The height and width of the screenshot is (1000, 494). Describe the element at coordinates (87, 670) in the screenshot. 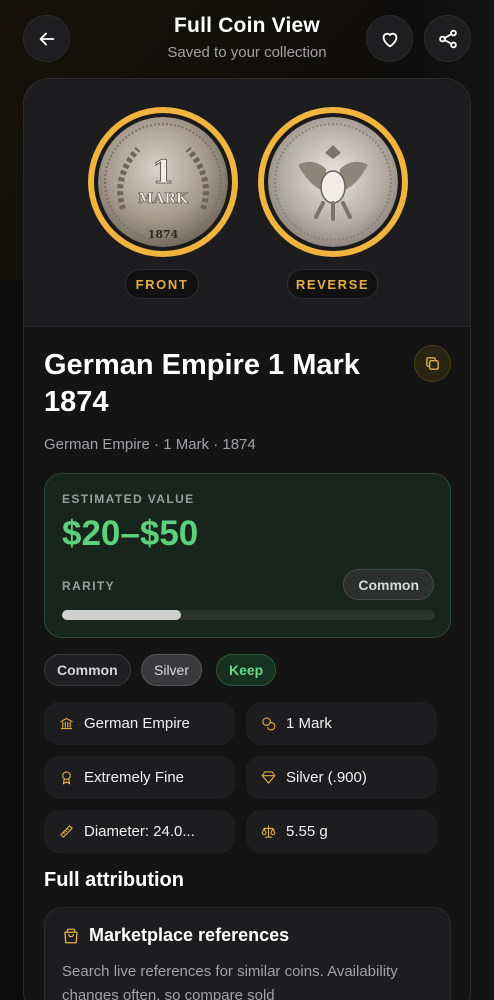

I see `tag-common: Common` at that location.